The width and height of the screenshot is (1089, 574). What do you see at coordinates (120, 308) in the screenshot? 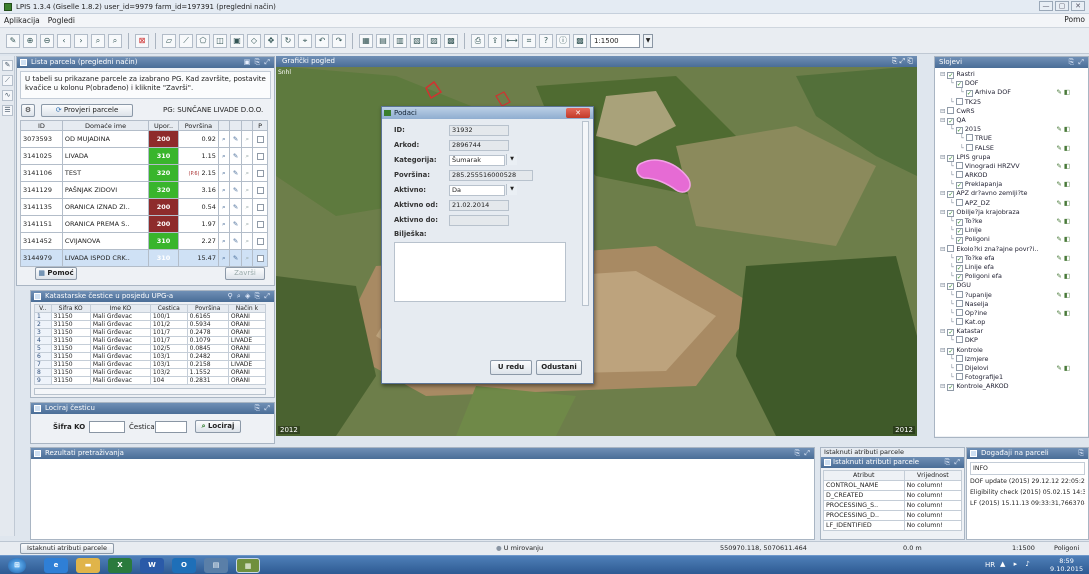
I see `column-header: Ime KO` at bounding box center [120, 308].